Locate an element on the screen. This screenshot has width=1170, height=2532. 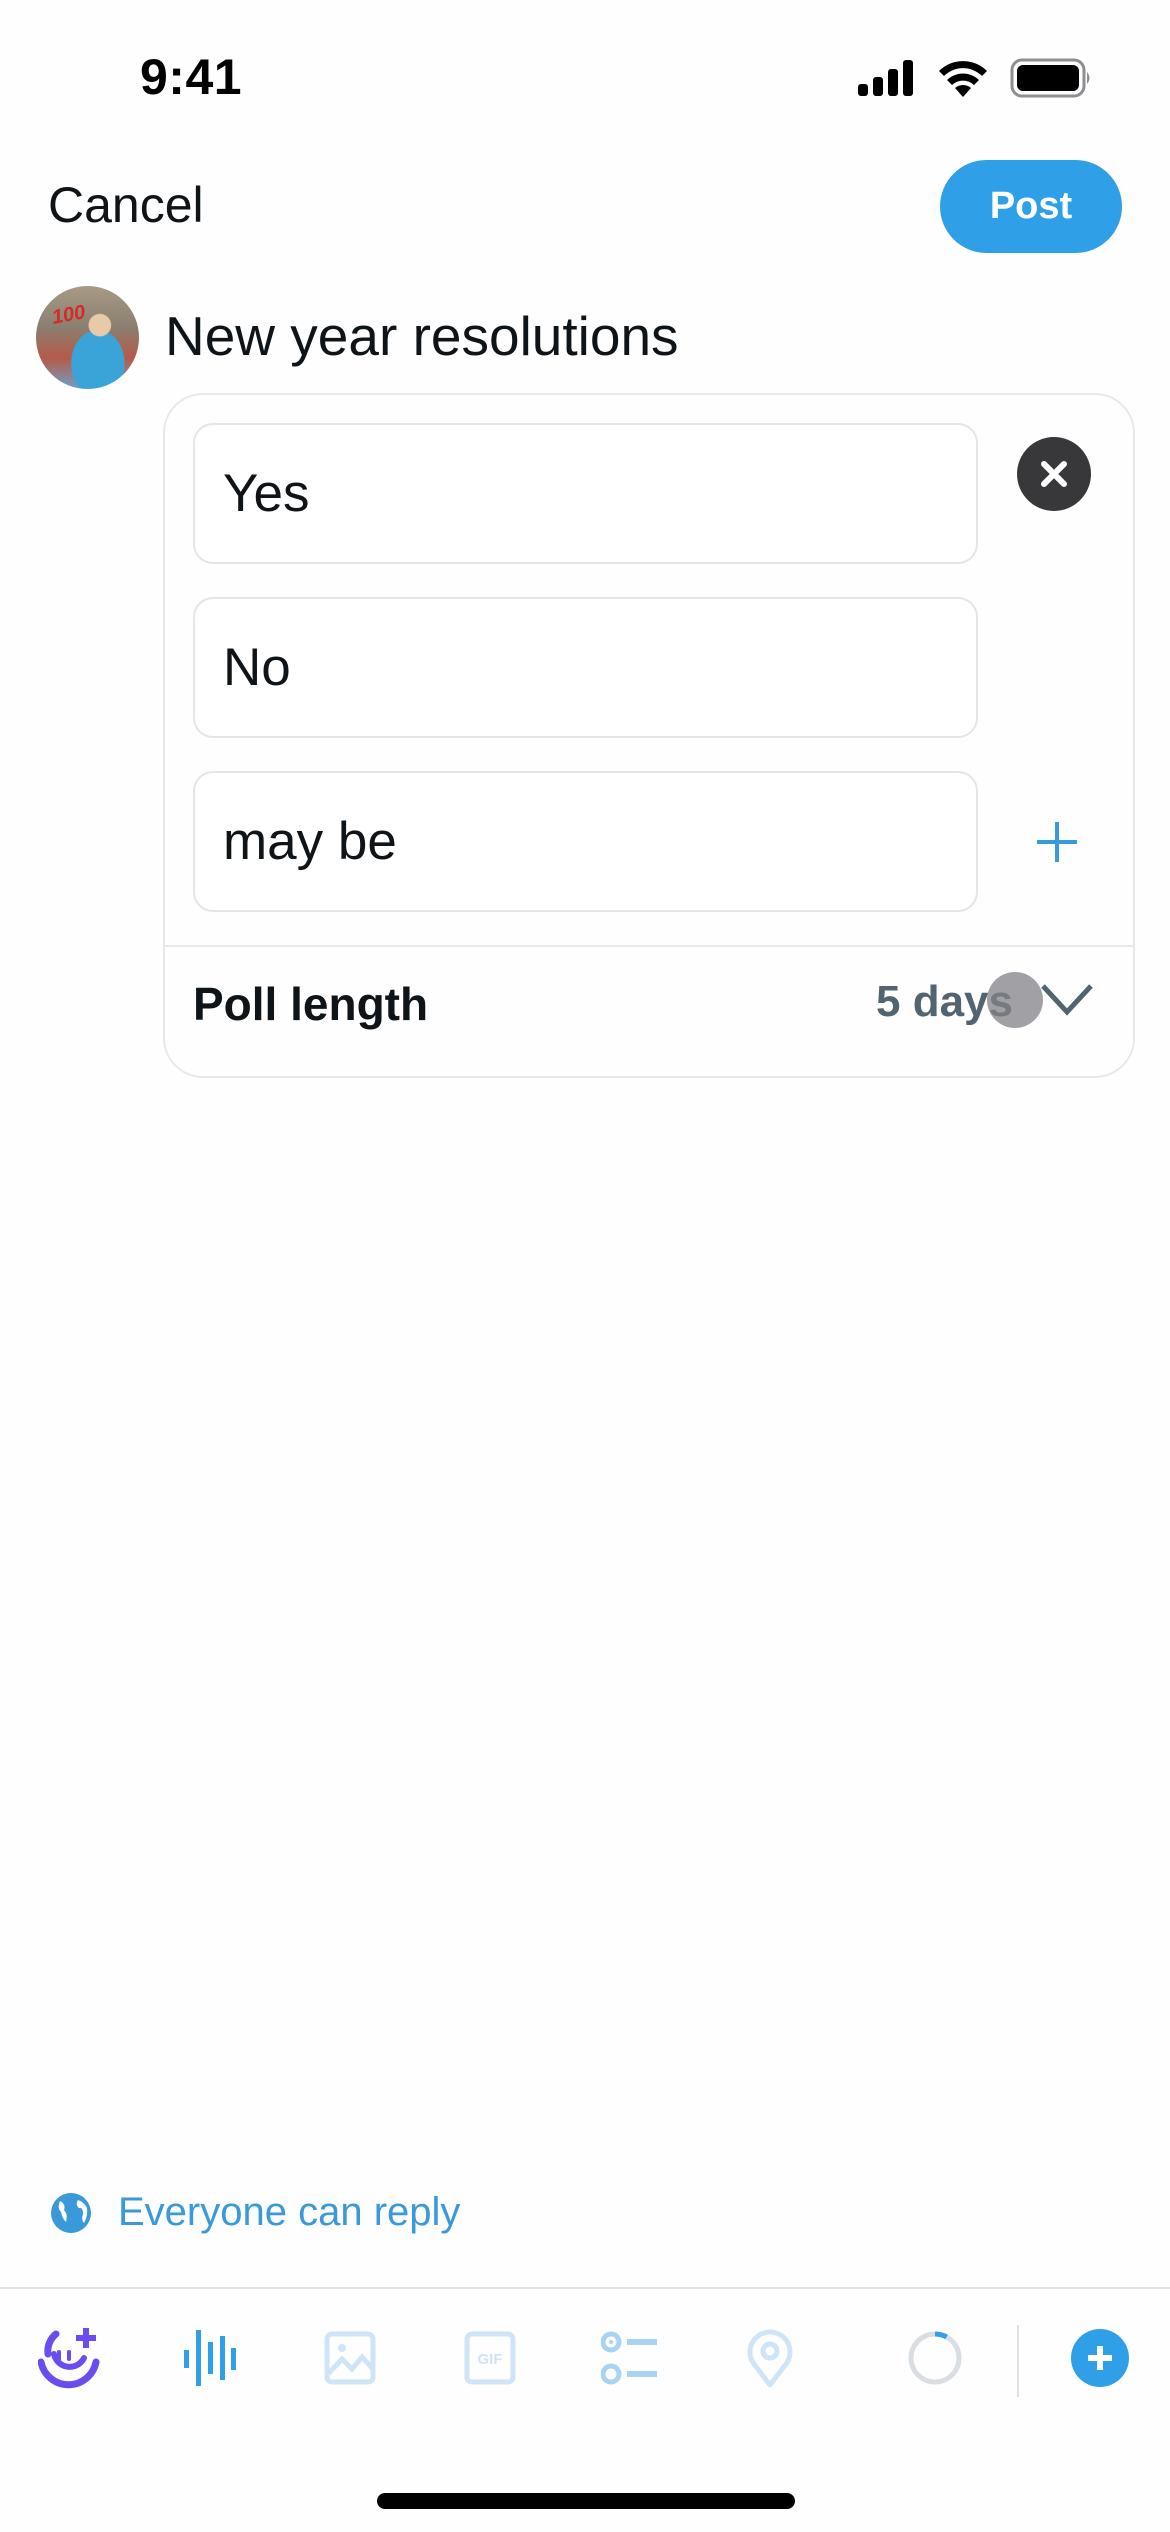
reply-setting-button: Everyone can reply is located at coordinates (255, 2212).